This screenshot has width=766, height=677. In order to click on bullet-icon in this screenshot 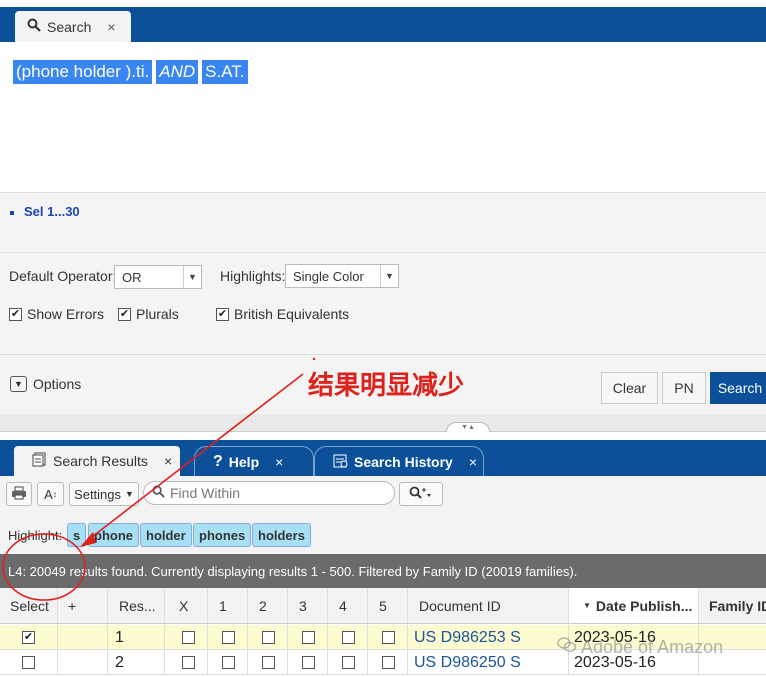, I will do `click(12, 212)`.